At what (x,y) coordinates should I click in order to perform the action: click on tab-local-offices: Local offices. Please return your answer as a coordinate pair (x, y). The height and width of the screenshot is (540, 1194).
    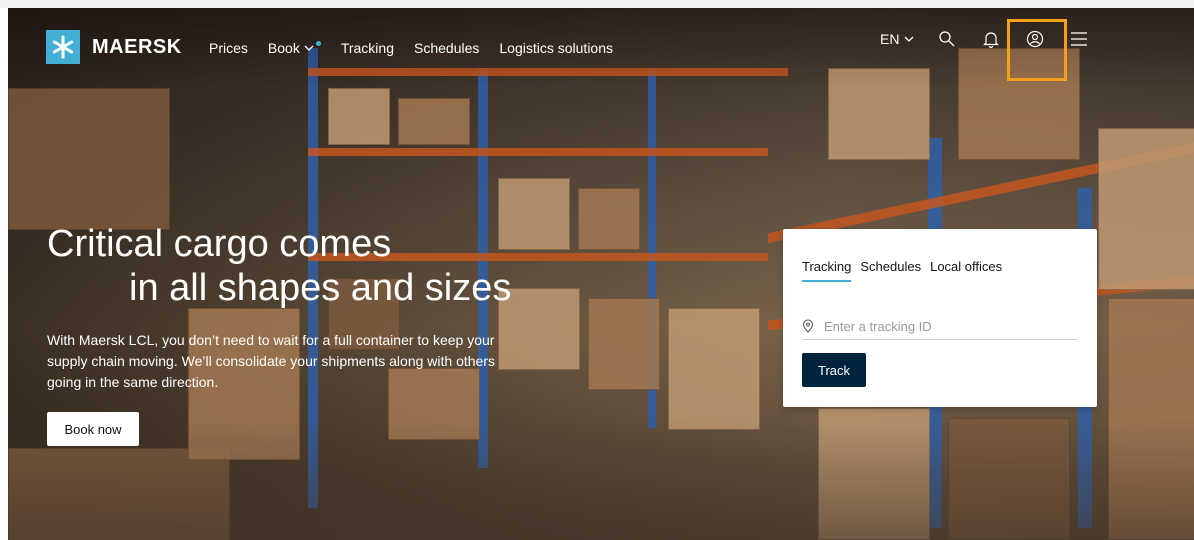
    Looking at the image, I should click on (966, 270).